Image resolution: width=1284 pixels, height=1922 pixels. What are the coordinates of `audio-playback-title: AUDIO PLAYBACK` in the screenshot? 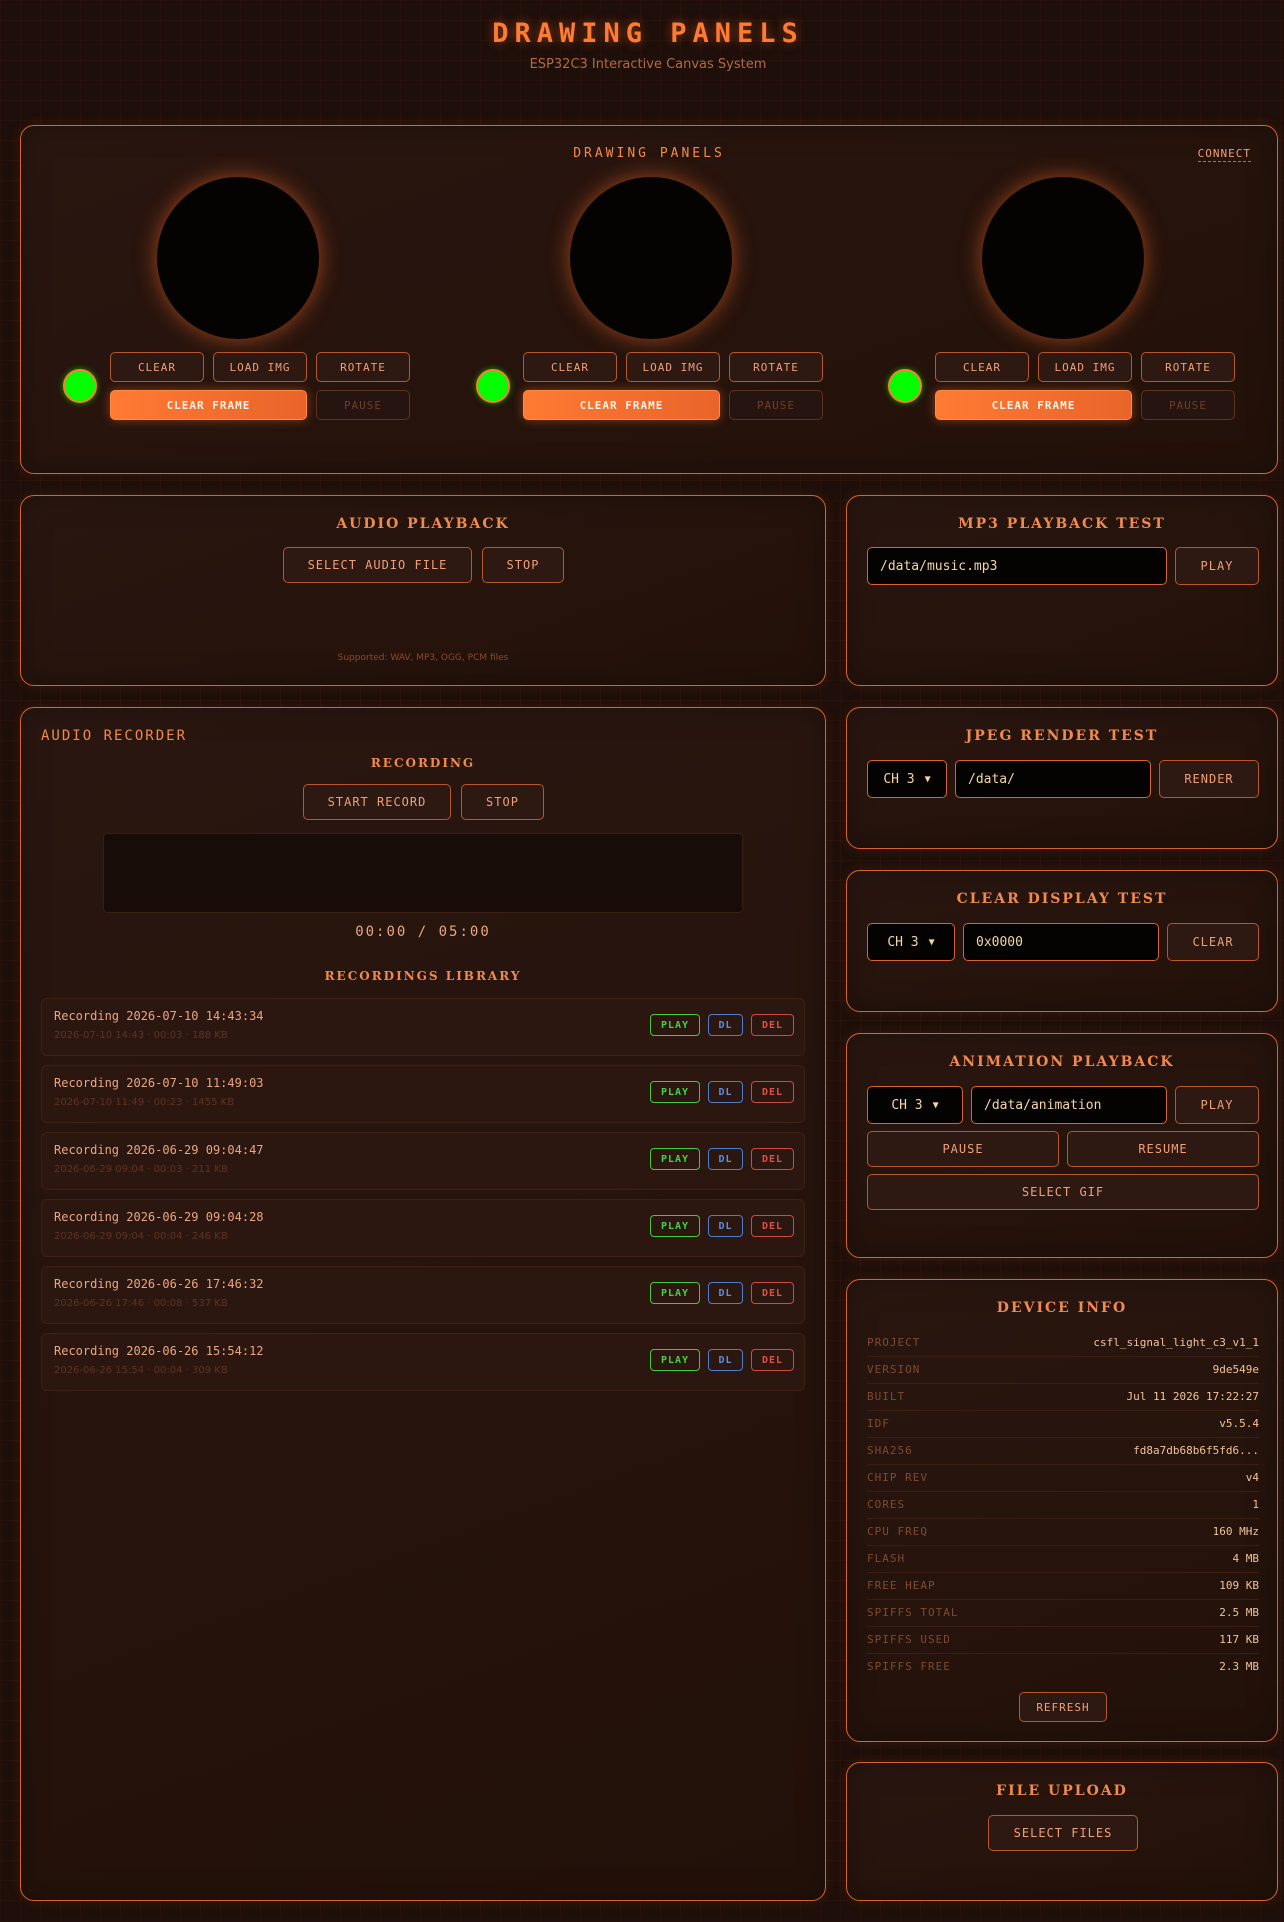 It's located at (423, 524).